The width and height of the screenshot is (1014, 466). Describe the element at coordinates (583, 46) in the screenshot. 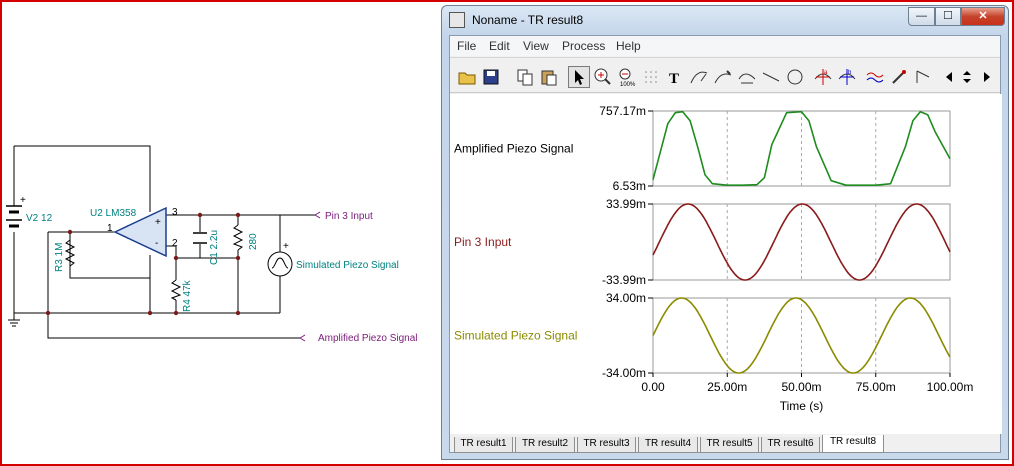

I see `menu-process: Process` at that location.